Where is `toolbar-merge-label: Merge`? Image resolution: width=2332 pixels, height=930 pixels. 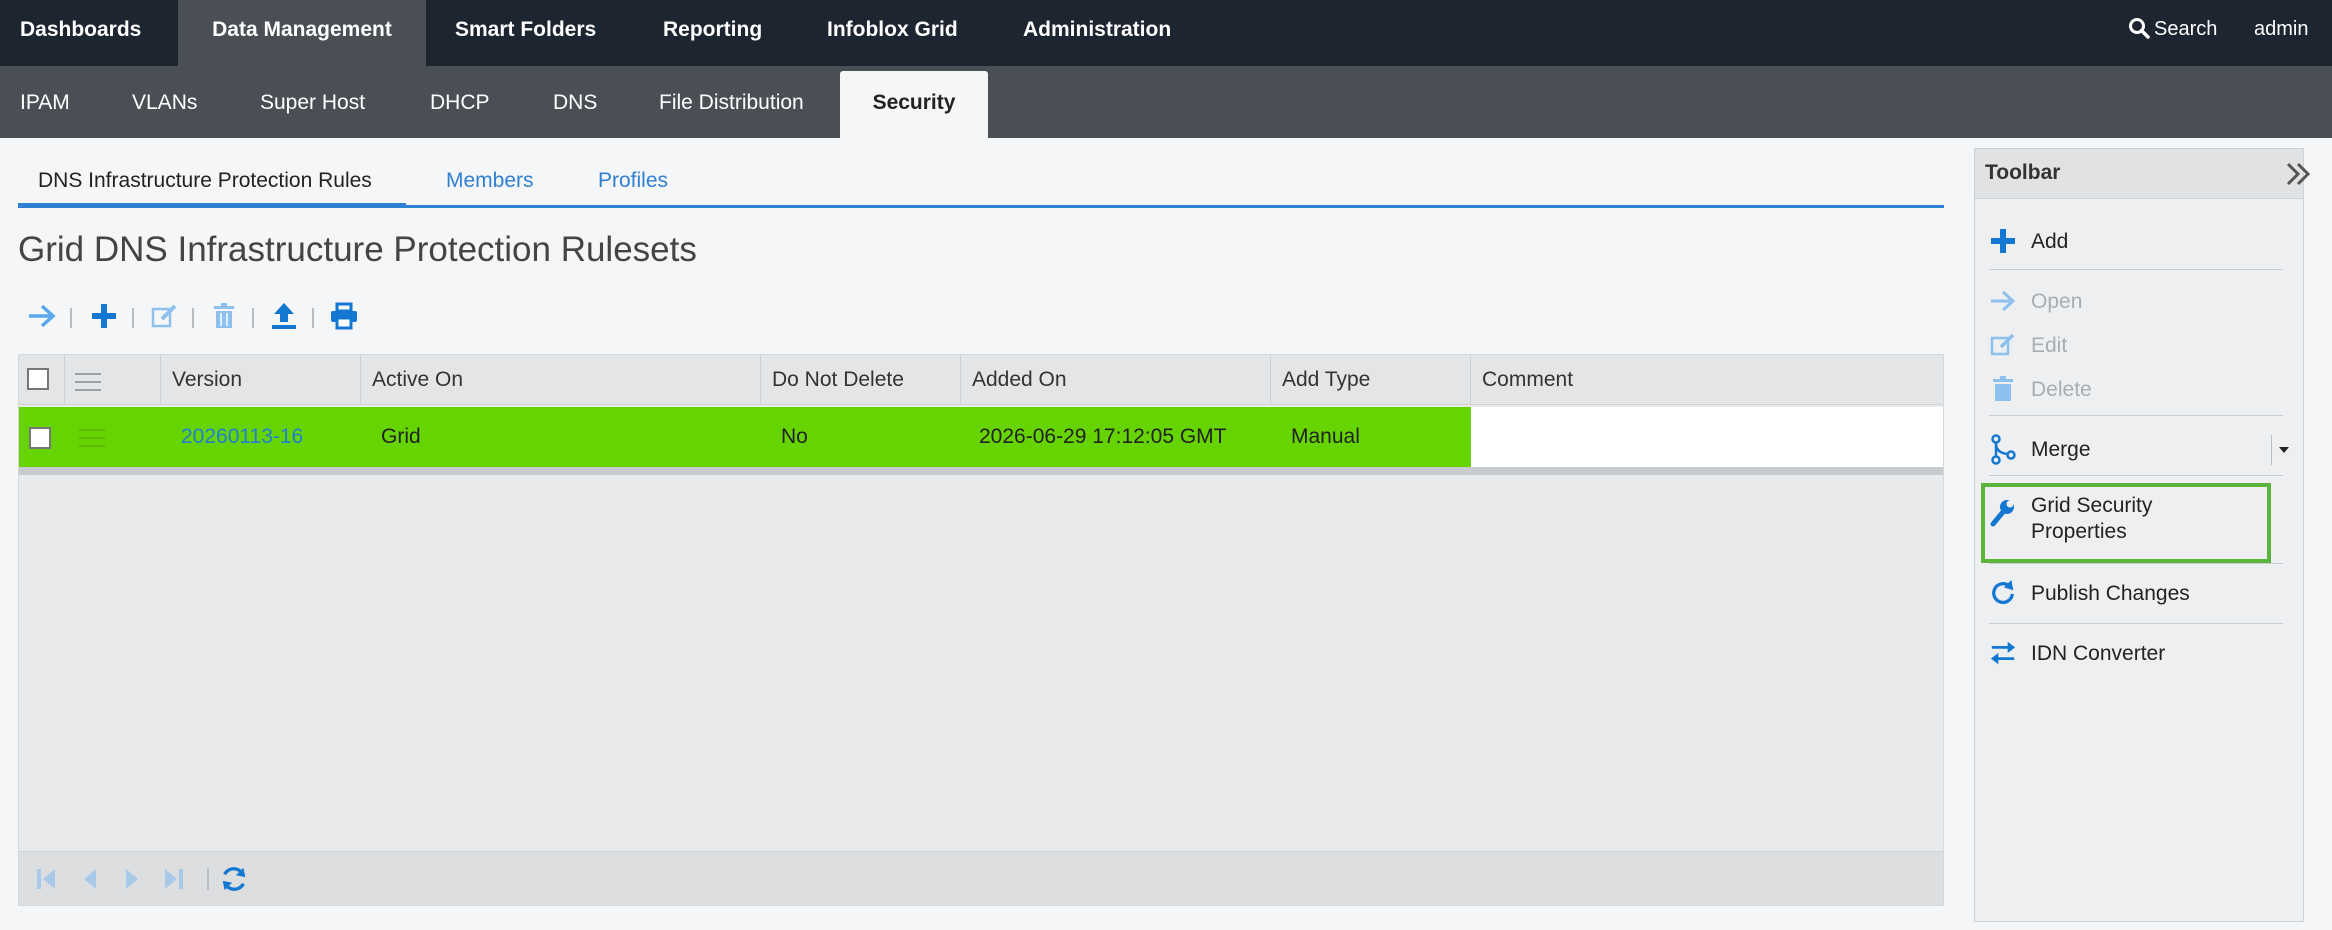
toolbar-merge-label: Merge is located at coordinates (2061, 449).